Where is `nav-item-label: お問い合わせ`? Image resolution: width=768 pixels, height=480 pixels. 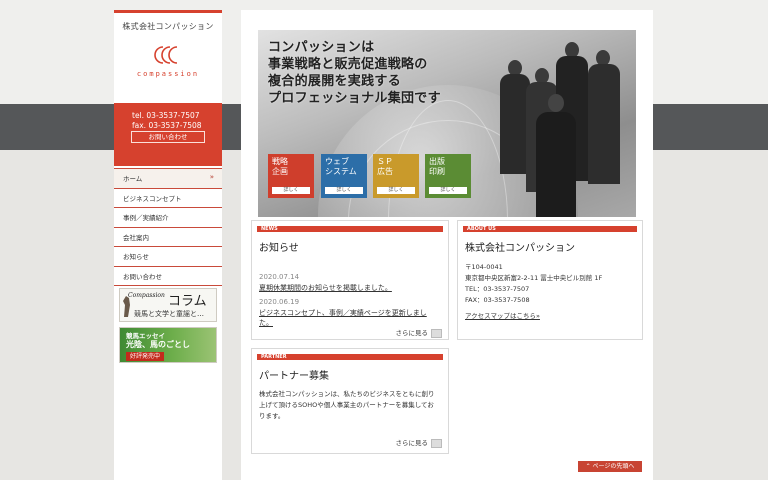
nav-item-label: お問い合わせ is located at coordinates (142, 276).